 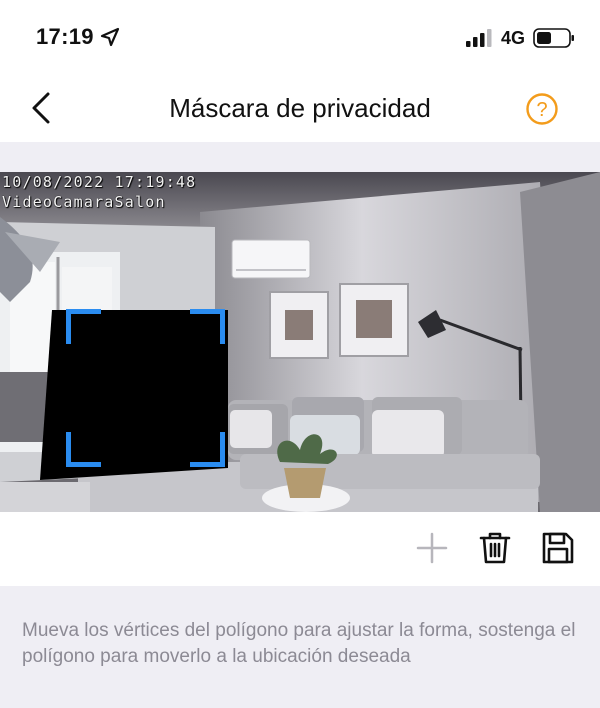 I want to click on add-mask-button, so click(x=432, y=548).